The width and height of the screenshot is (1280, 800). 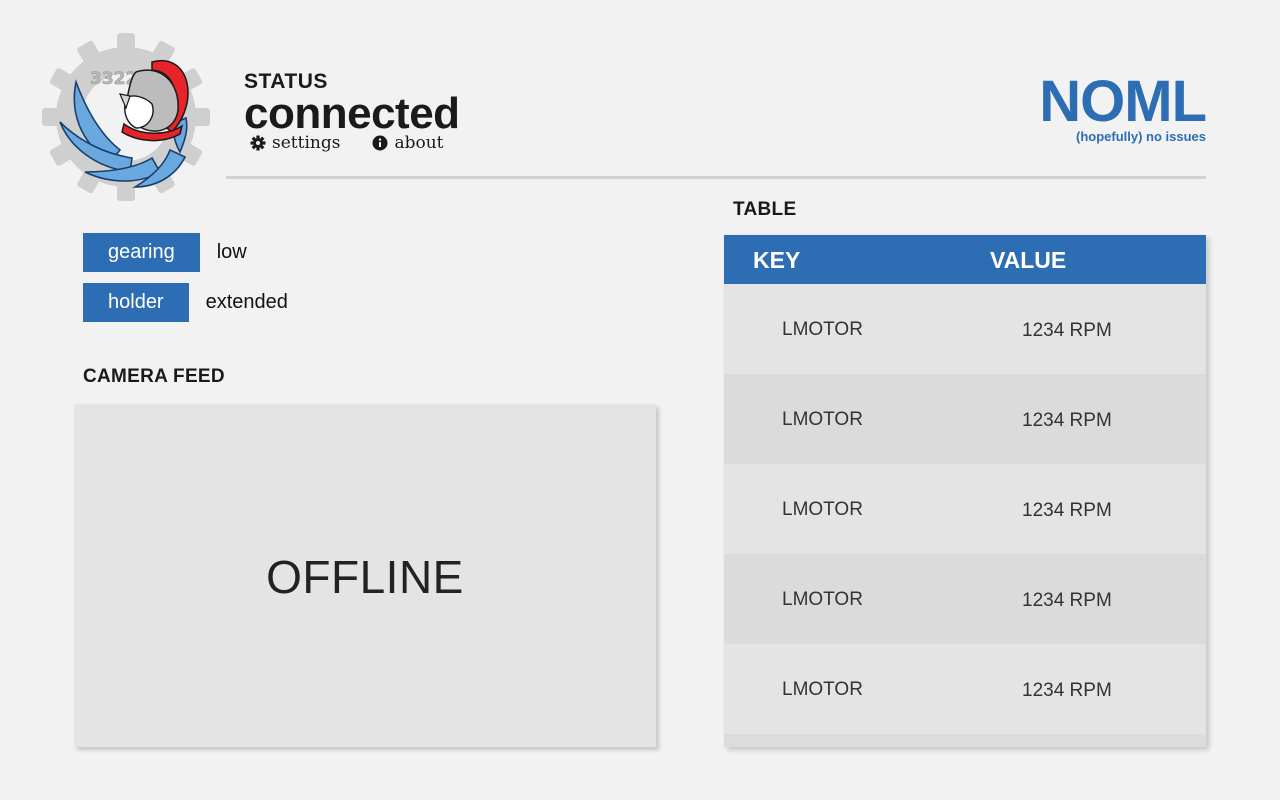 I want to click on about-label: about, so click(x=419, y=143).